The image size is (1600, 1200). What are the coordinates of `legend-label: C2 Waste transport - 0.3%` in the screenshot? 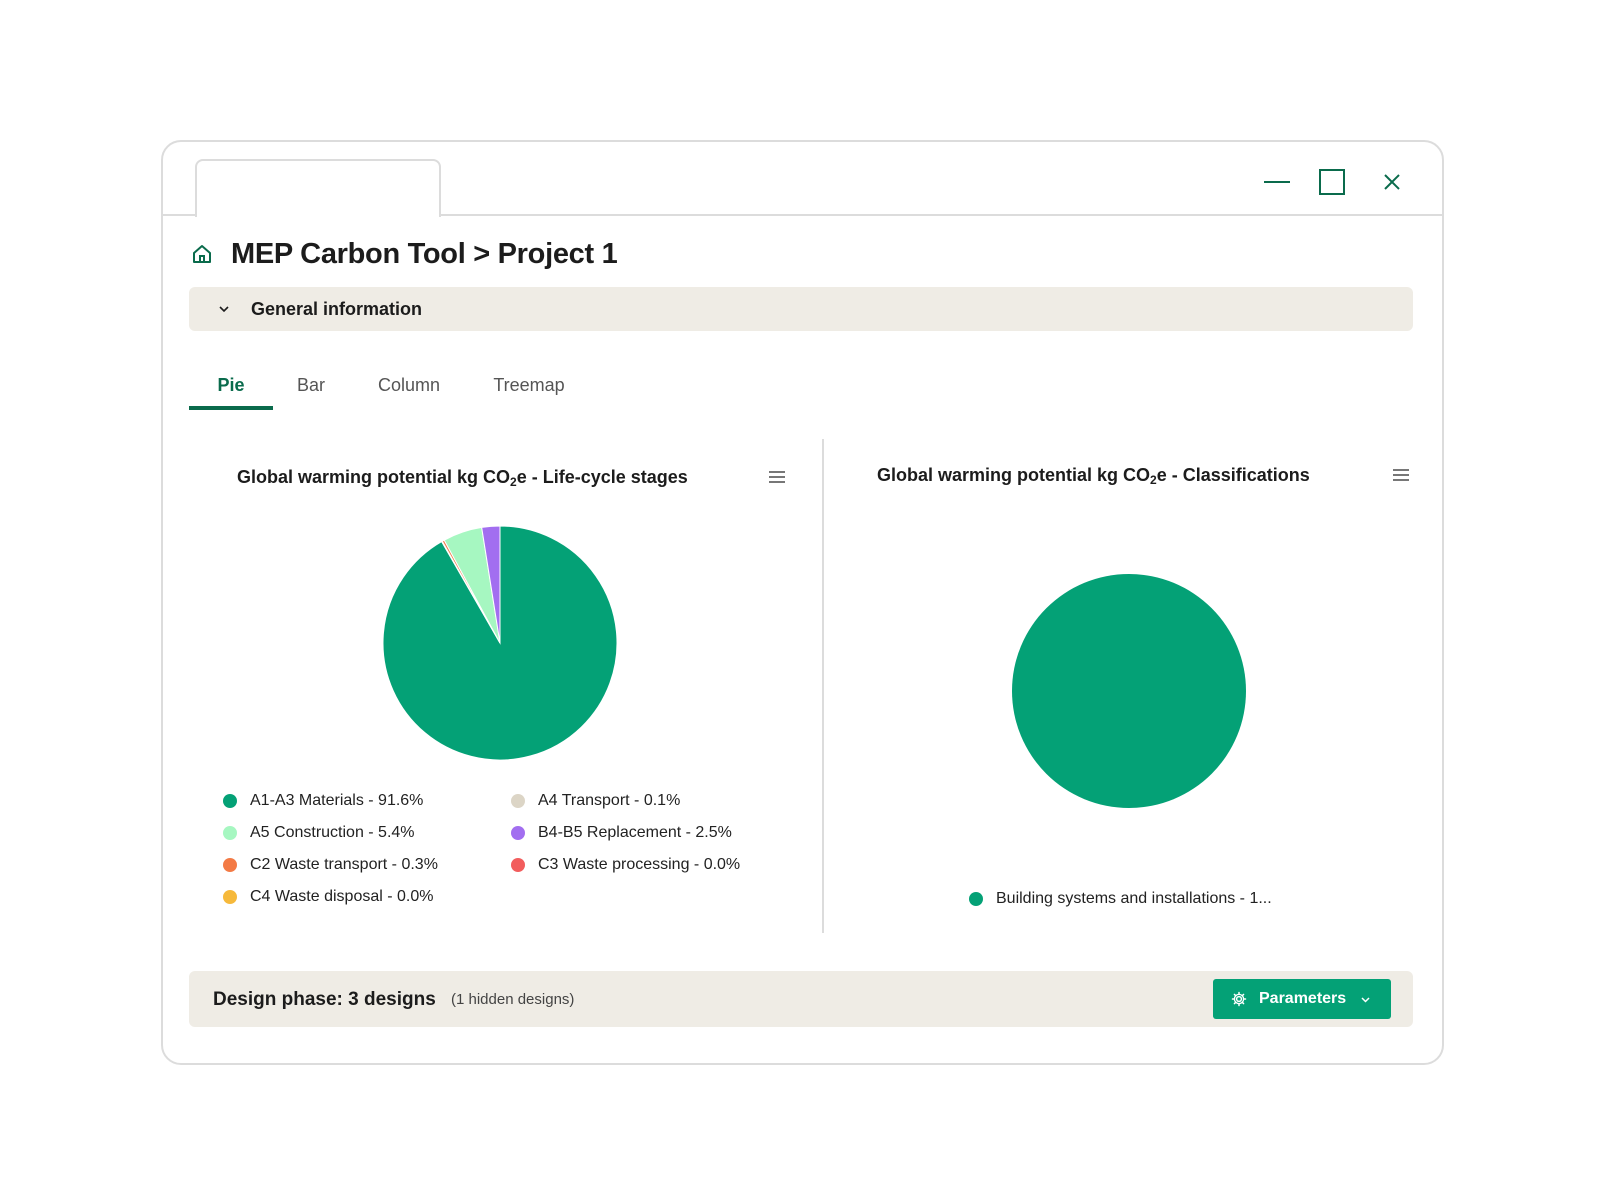 It's located at (344, 864).